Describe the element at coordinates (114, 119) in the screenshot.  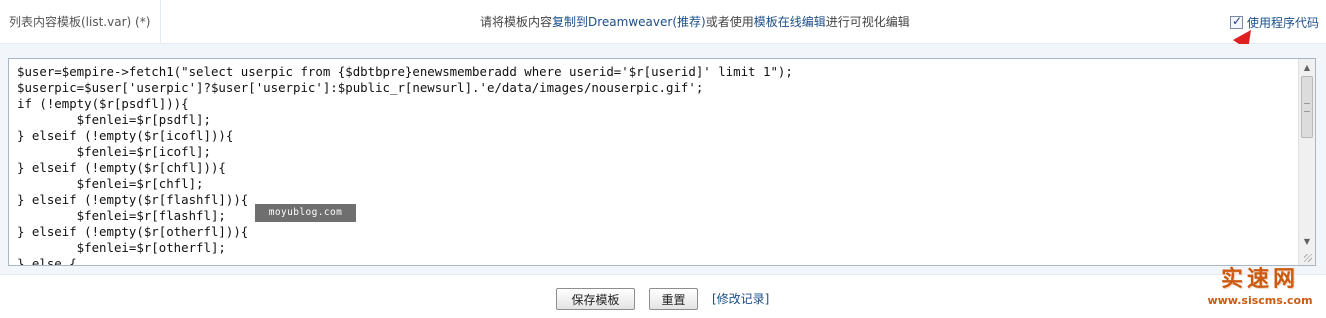
I see `code-line: $fenlei=$r[psdfl];` at that location.